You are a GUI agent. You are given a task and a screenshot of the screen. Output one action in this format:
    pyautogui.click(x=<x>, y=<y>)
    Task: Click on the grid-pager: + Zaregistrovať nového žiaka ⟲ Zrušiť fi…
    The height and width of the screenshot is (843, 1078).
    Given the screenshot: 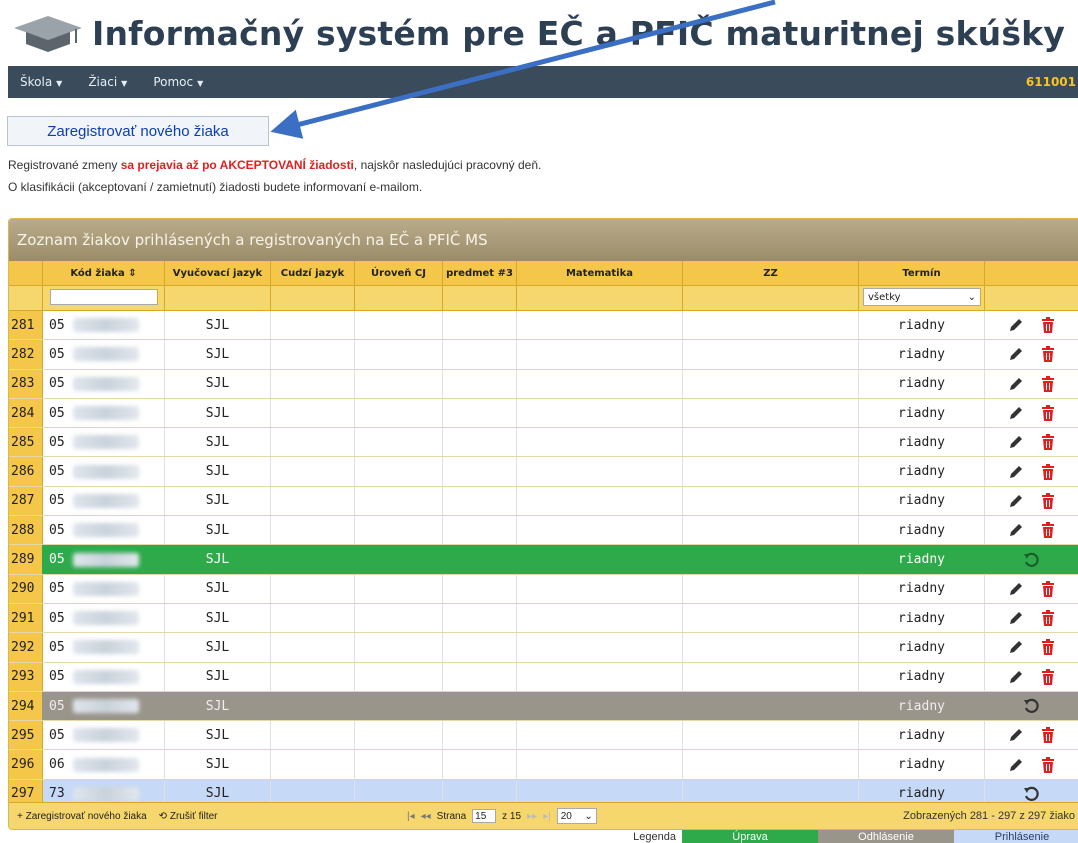 What is the action you would take?
    pyautogui.click(x=543, y=815)
    